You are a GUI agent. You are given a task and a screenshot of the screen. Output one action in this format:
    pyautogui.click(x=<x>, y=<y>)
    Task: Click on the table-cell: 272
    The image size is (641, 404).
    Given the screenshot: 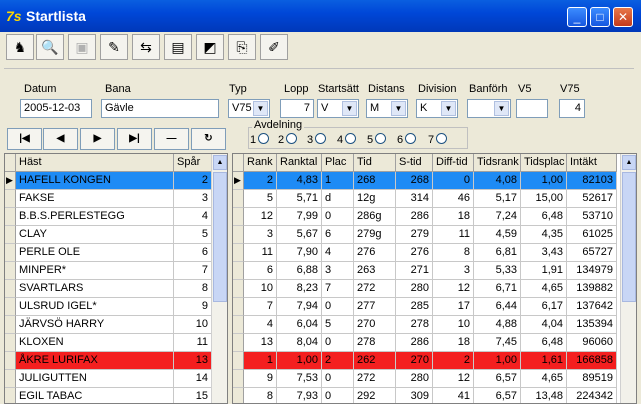 What is the action you would take?
    pyautogui.click(x=375, y=289)
    